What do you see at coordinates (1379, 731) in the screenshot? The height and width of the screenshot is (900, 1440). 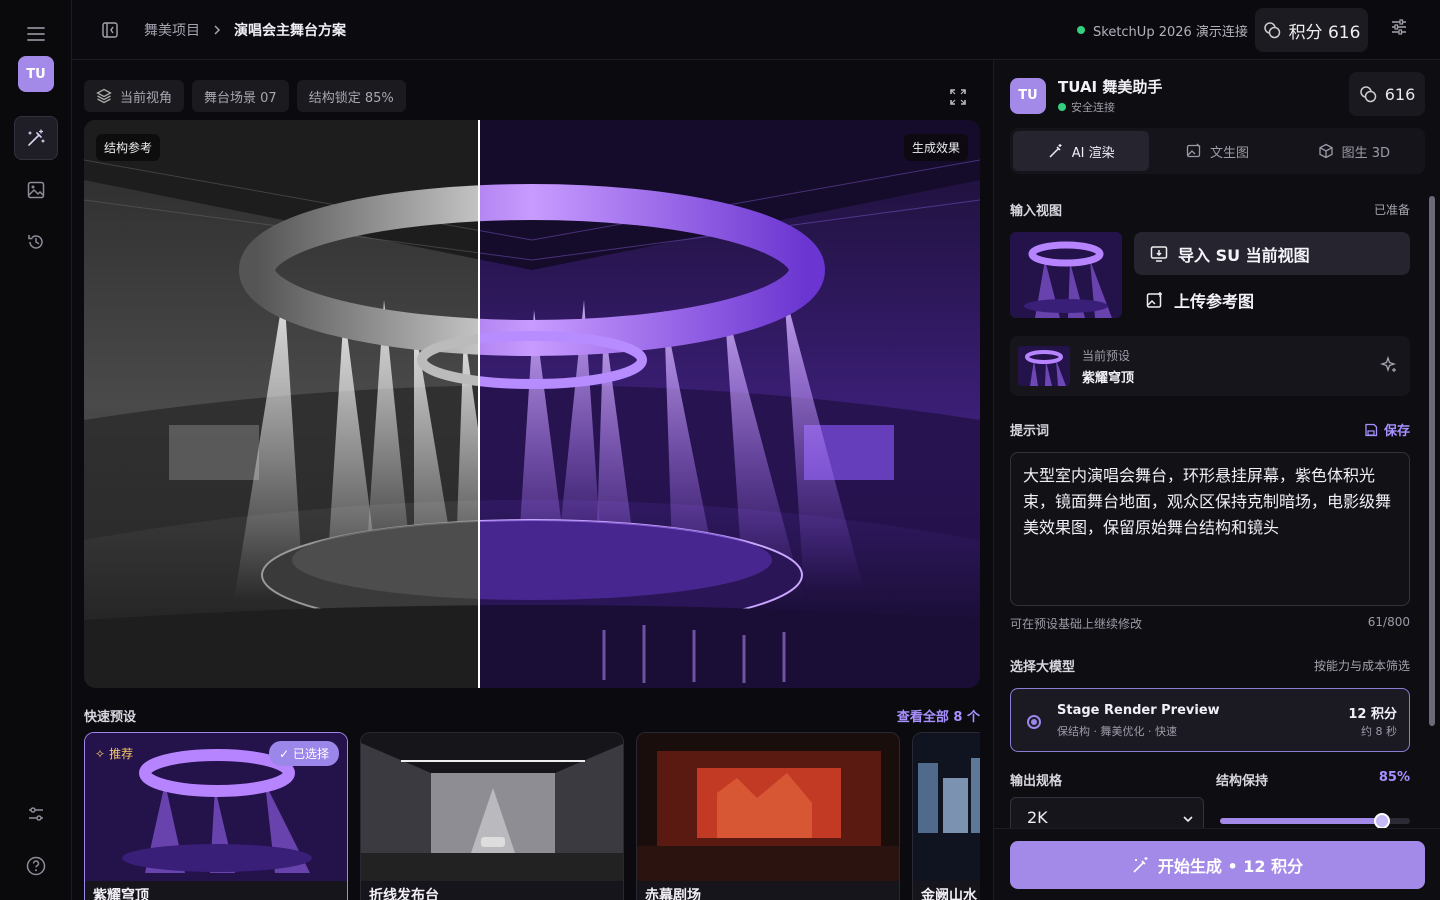 I see `model-time: 约 8 秒` at bounding box center [1379, 731].